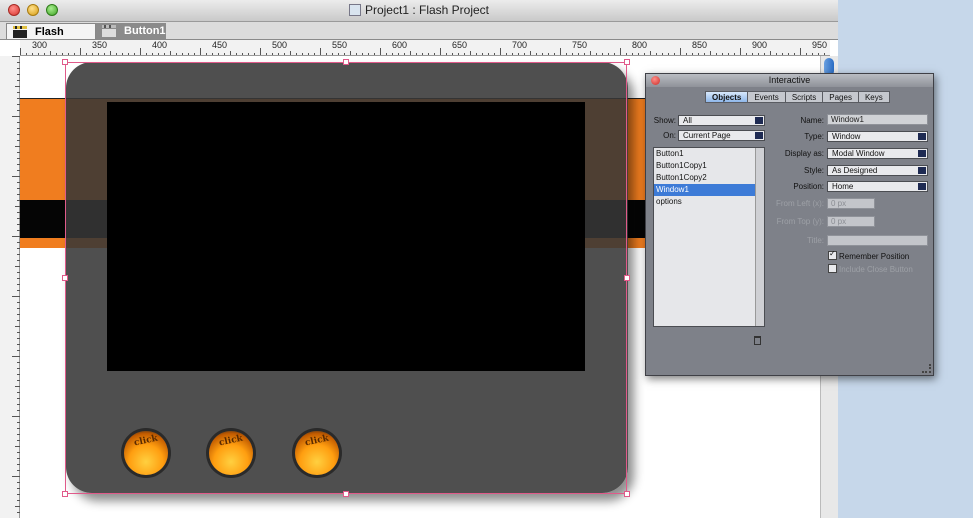 The height and width of the screenshot is (523, 973). Describe the element at coordinates (799, 203) in the screenshot. I see `from-left-label: From Left (x):` at that location.